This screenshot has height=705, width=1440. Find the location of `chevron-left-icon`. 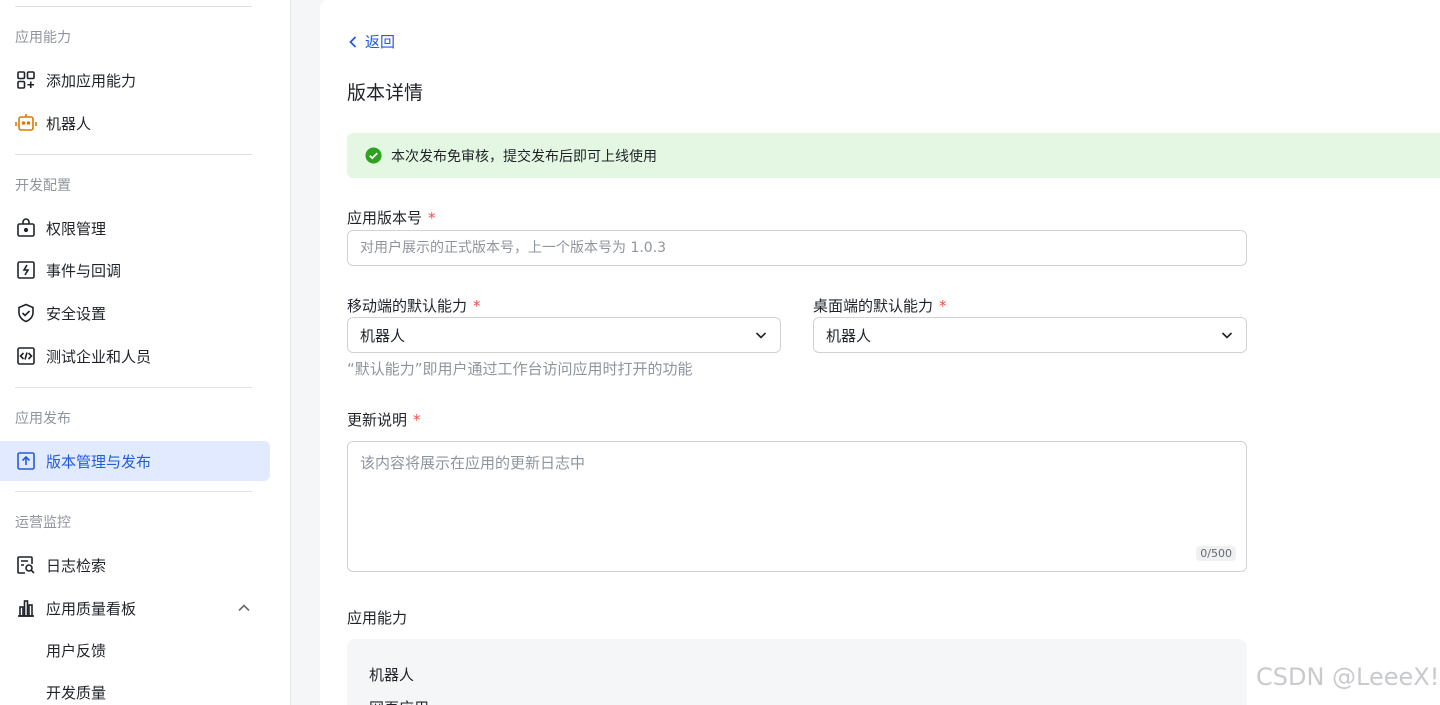

chevron-left-icon is located at coordinates (353, 41).